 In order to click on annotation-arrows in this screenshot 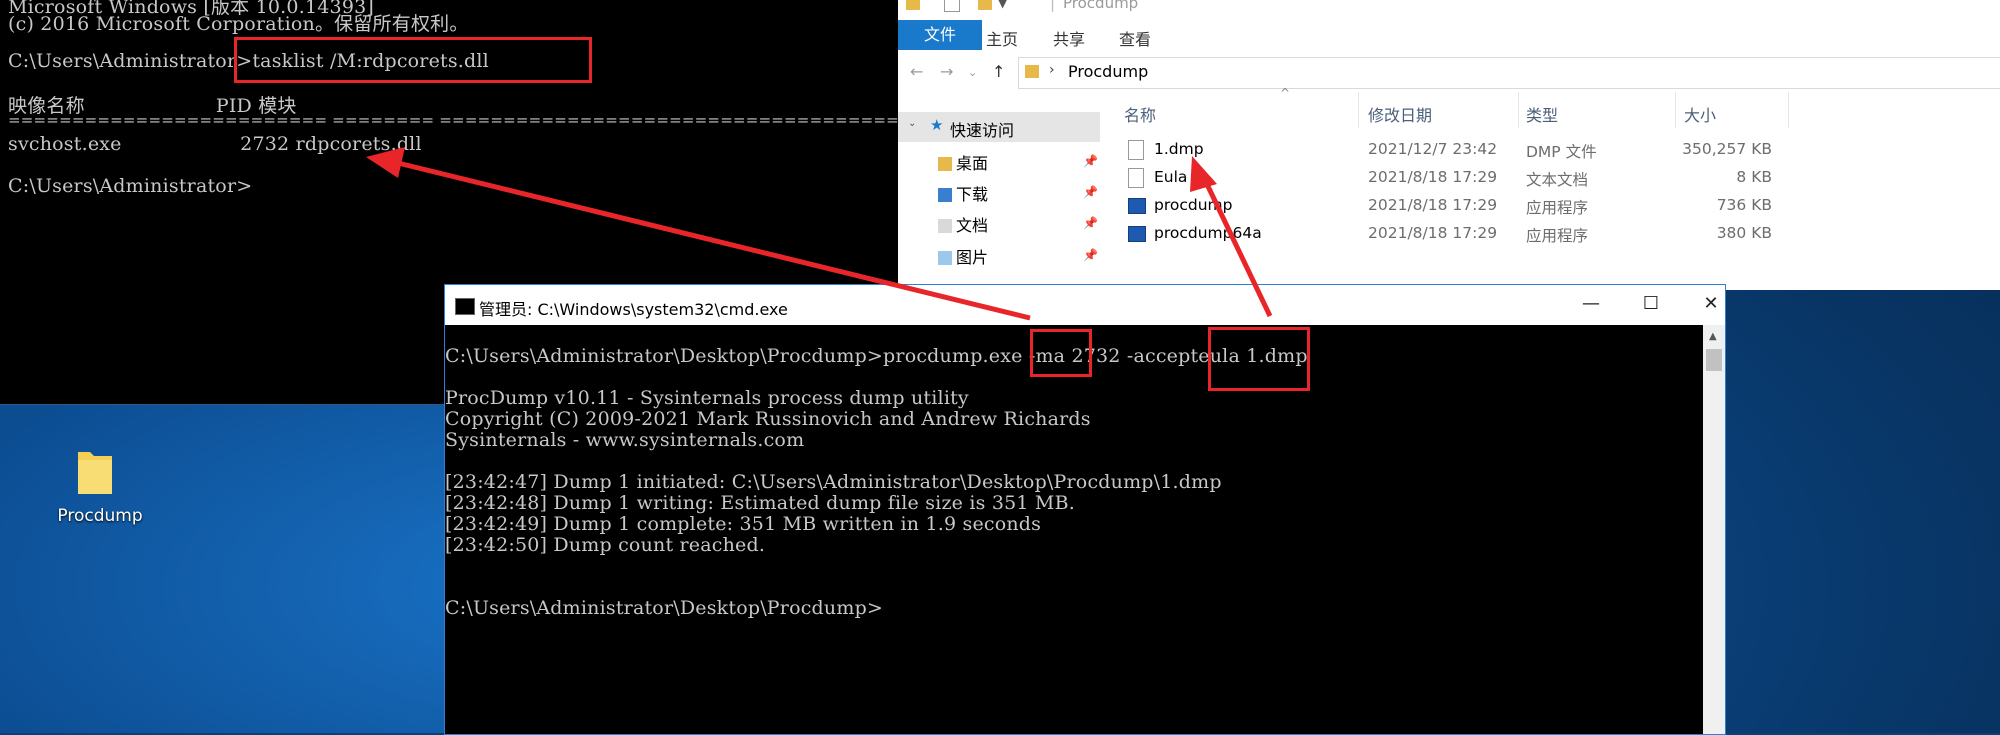, I will do `click(819, 234)`.